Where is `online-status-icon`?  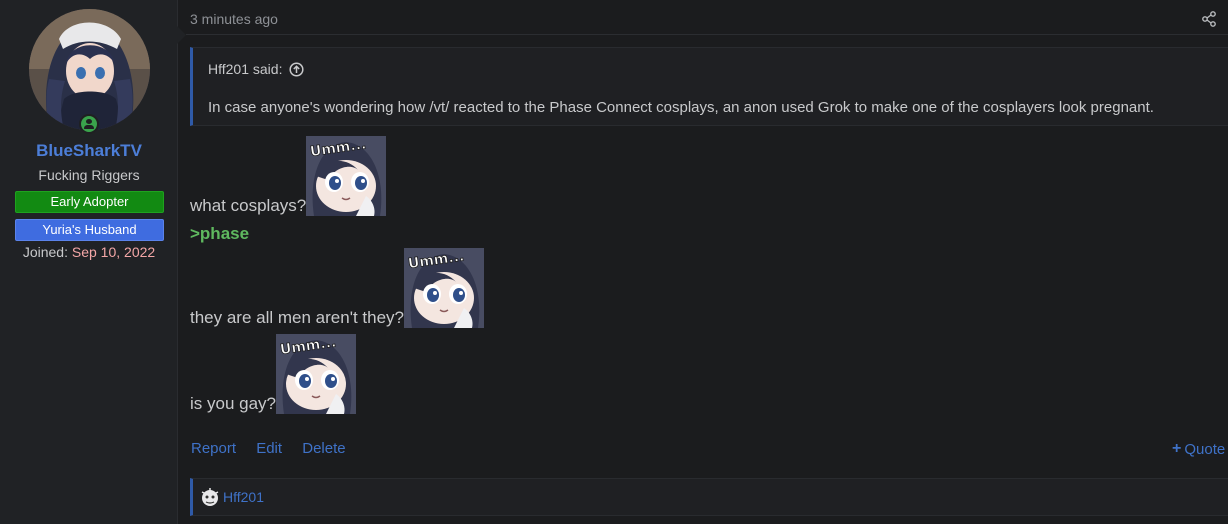 online-status-icon is located at coordinates (89, 124).